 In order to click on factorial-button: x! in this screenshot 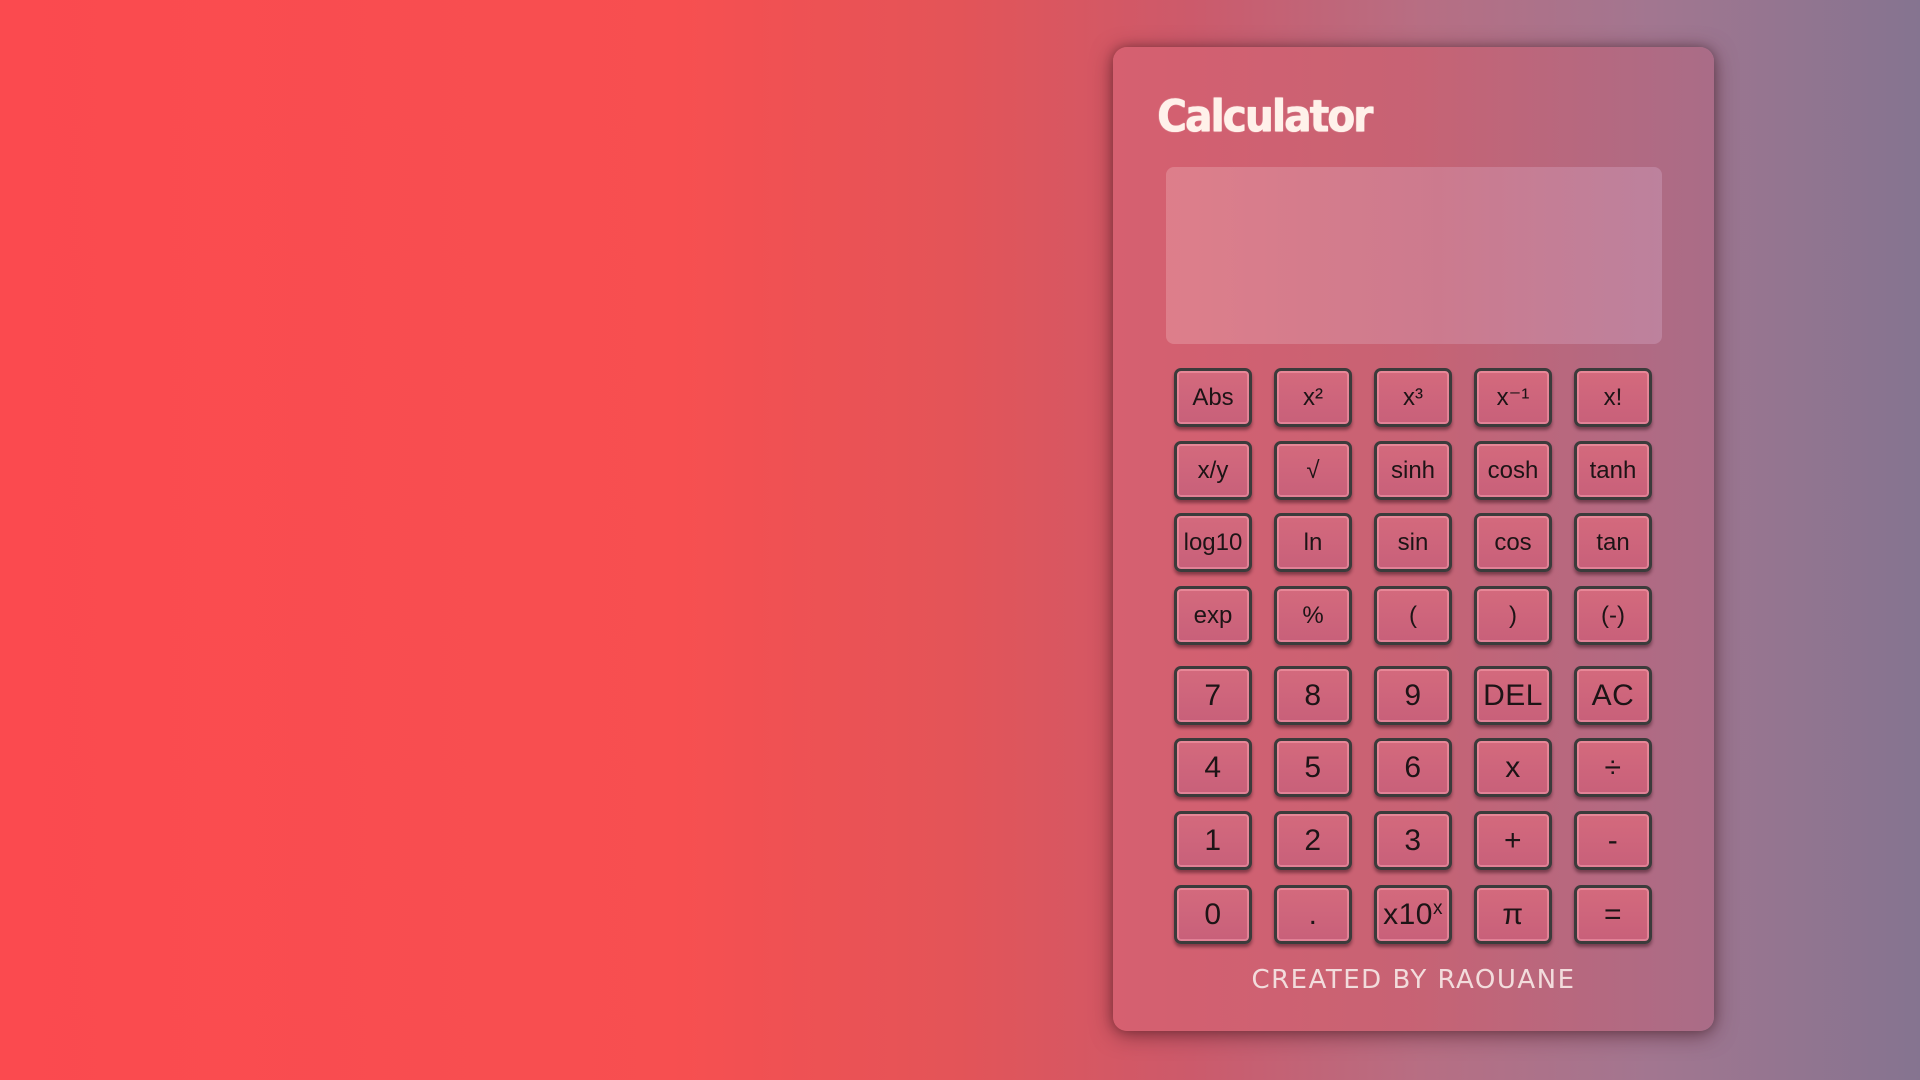, I will do `click(1613, 397)`.